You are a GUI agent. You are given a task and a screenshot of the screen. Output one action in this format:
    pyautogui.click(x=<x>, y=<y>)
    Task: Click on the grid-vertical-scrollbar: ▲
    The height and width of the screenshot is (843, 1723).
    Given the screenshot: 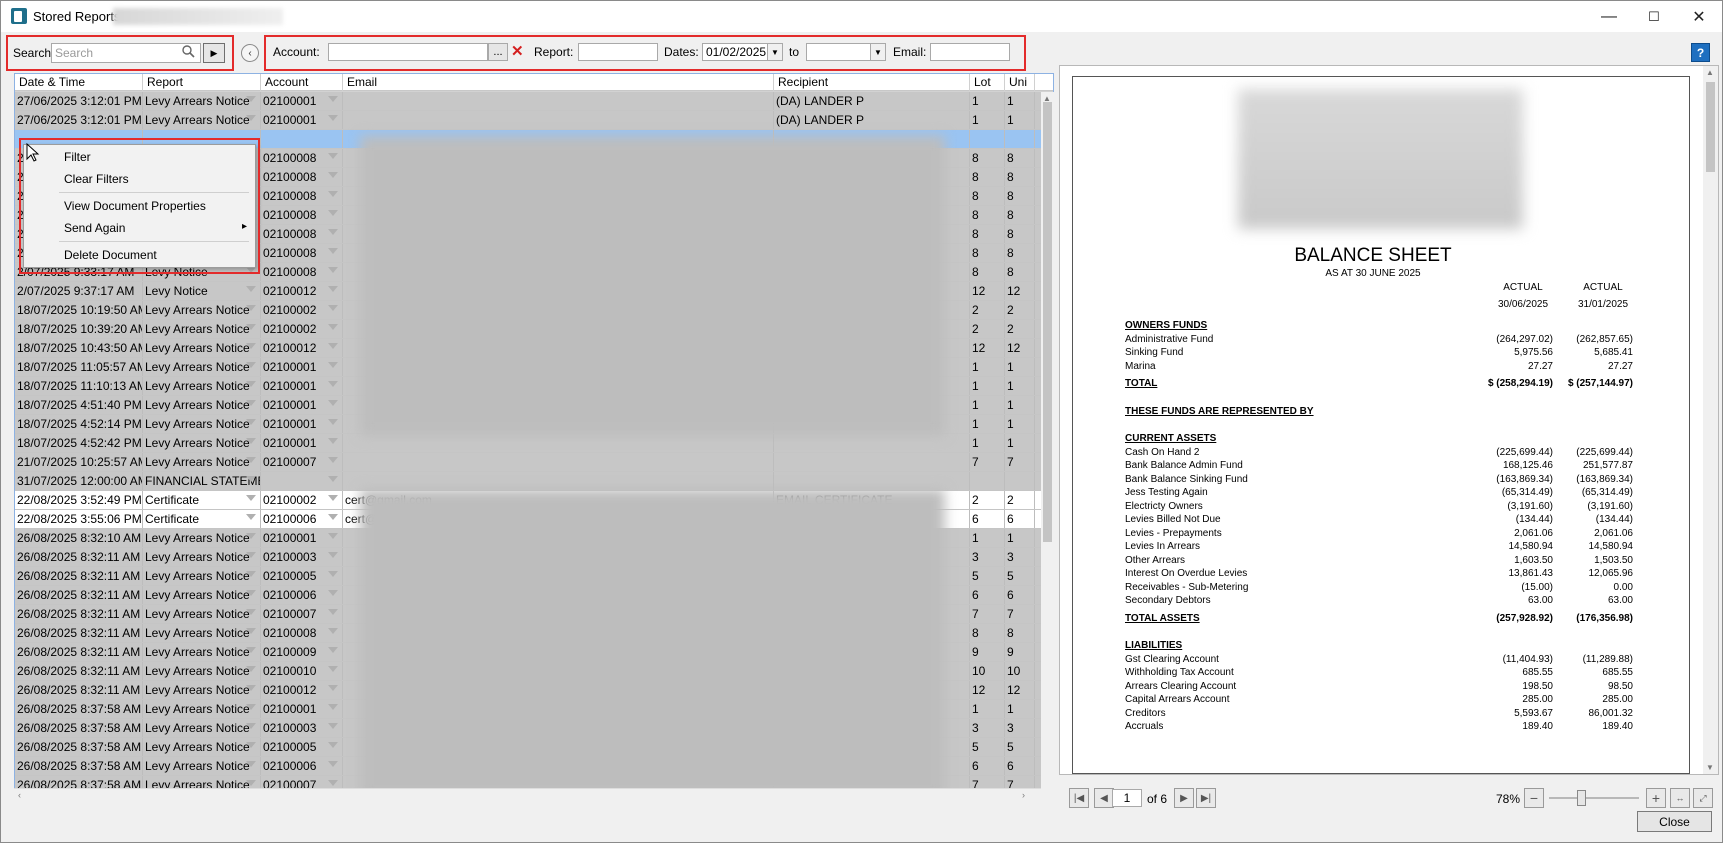 What is the action you would take?
    pyautogui.click(x=1047, y=448)
    